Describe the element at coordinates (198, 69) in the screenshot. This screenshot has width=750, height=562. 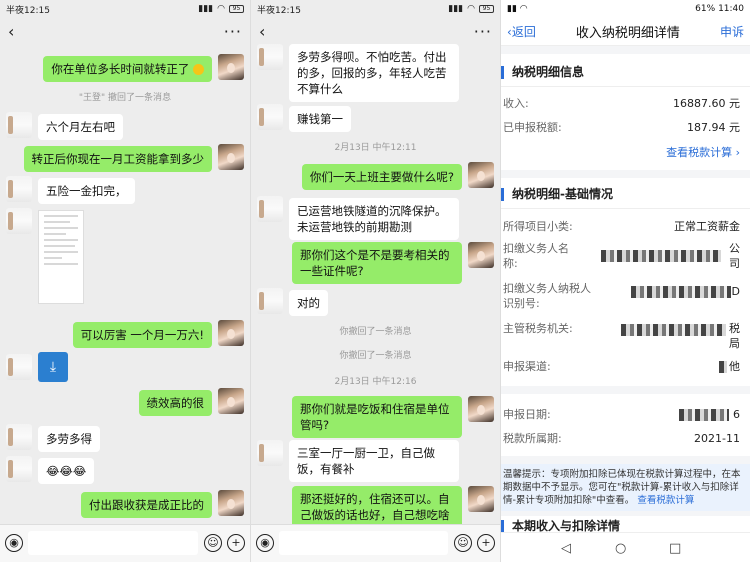
I see `emoji-icon` at that location.